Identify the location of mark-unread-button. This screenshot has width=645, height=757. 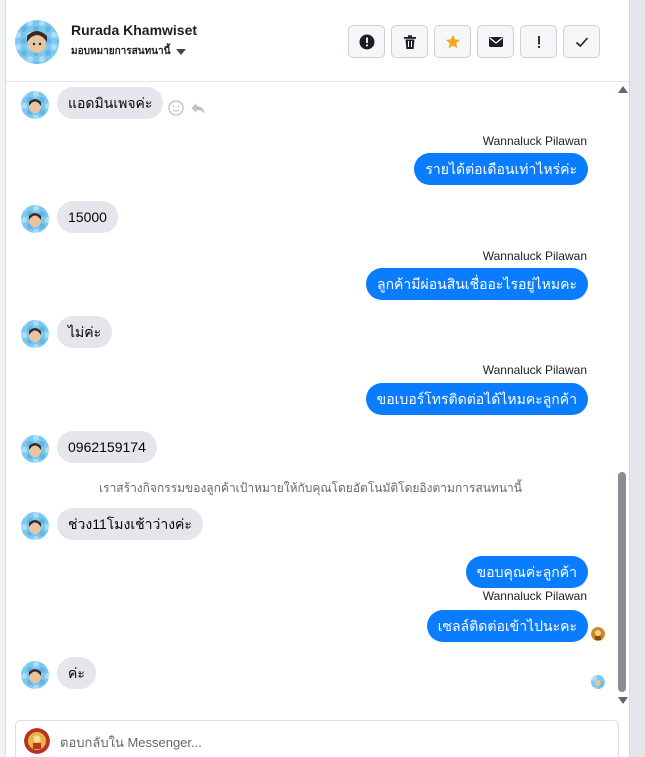
(495, 41).